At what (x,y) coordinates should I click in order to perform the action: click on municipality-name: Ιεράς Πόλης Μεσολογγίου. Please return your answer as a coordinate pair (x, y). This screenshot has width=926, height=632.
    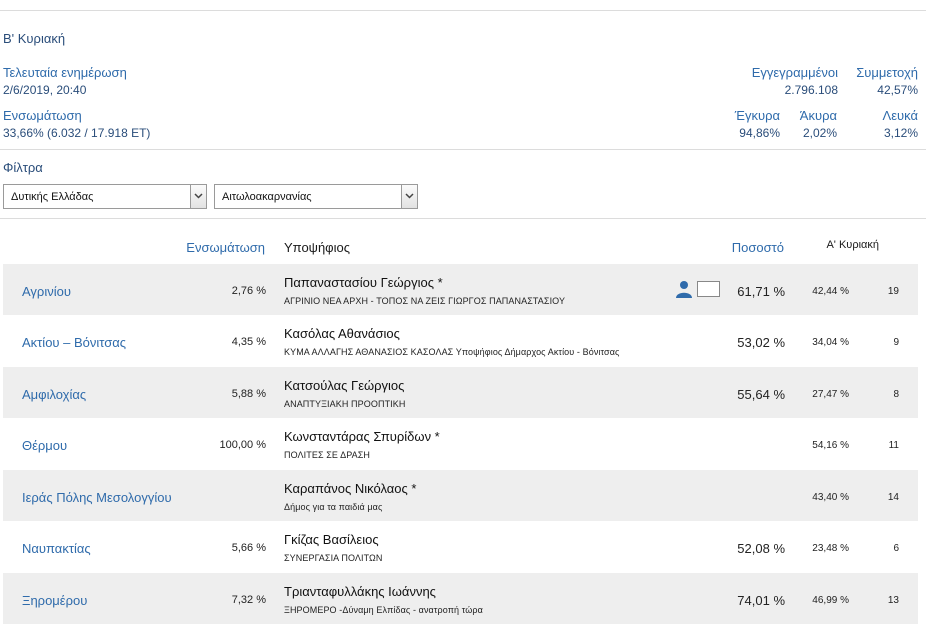
    Looking at the image, I should click on (97, 497).